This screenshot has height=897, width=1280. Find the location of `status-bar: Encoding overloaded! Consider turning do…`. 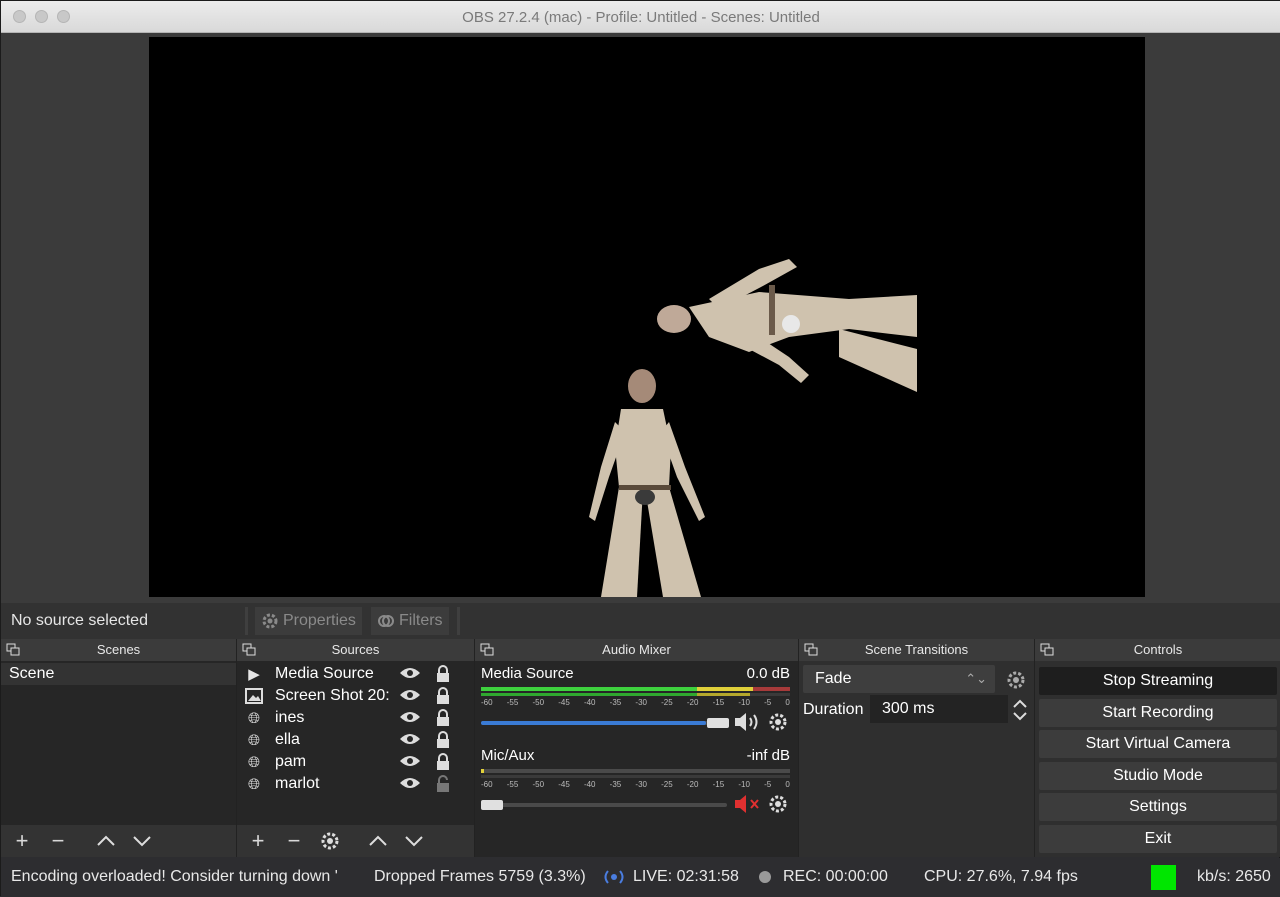

status-bar: Encoding overloaded! Consider turning do… is located at coordinates (640, 877).